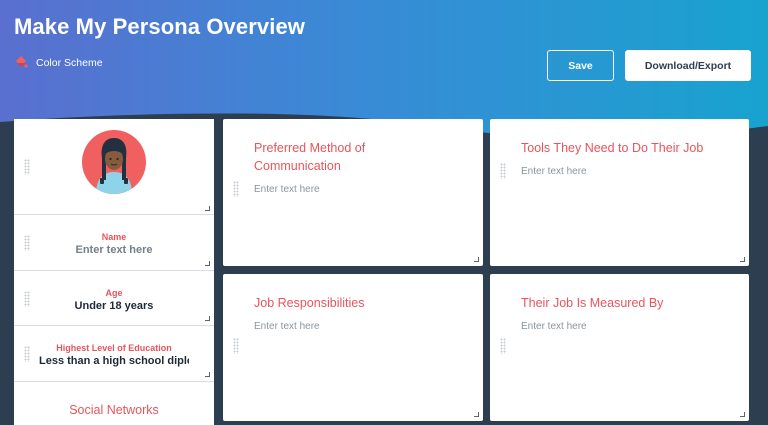  Describe the element at coordinates (114, 250) in the screenshot. I see `name-field: Enter text here` at that location.